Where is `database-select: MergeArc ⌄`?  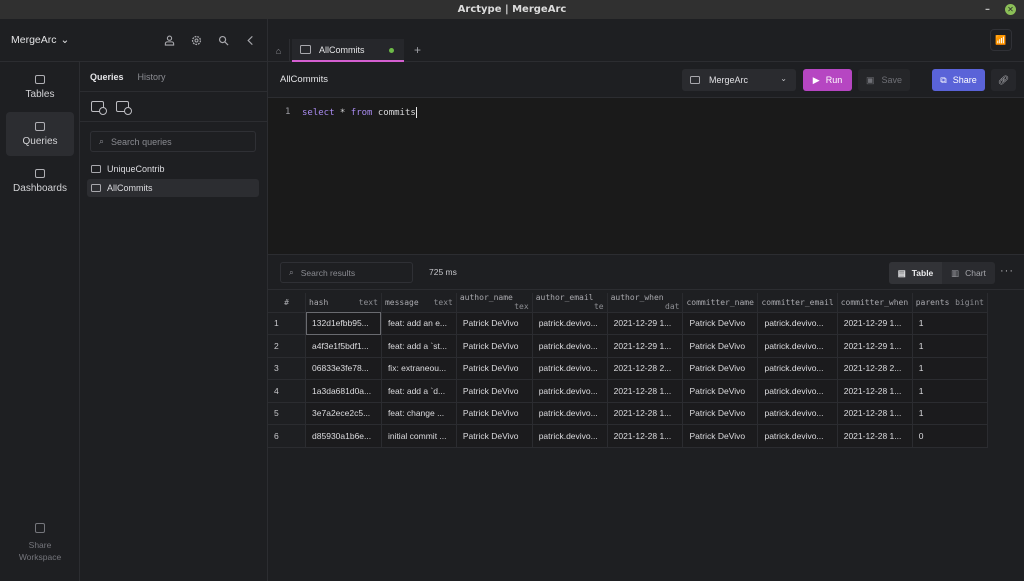 database-select: MergeArc ⌄ is located at coordinates (739, 80).